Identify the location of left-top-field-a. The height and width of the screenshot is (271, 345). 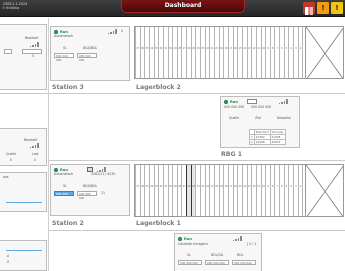
(8, 51).